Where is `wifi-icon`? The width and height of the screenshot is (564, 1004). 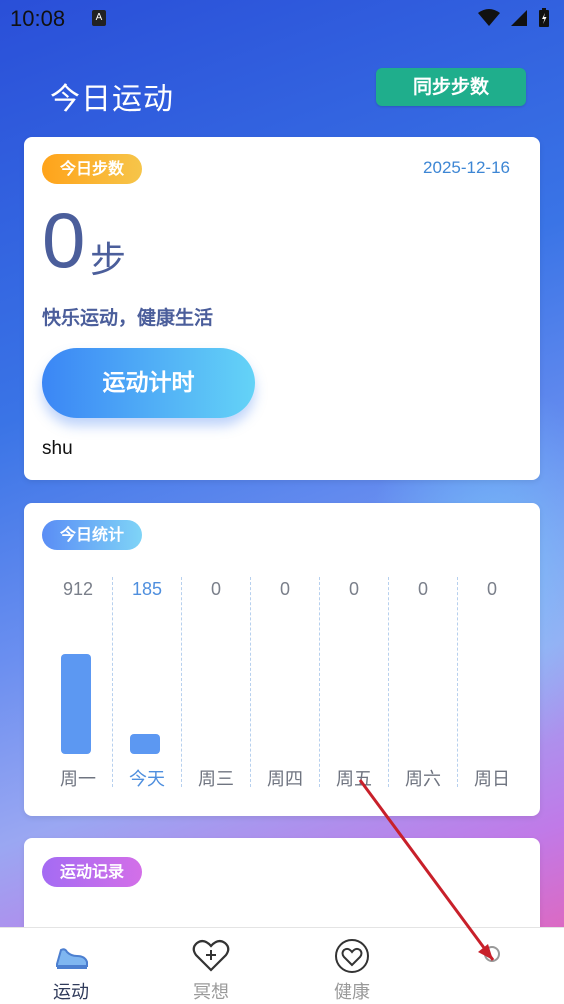
wifi-icon is located at coordinates (489, 17).